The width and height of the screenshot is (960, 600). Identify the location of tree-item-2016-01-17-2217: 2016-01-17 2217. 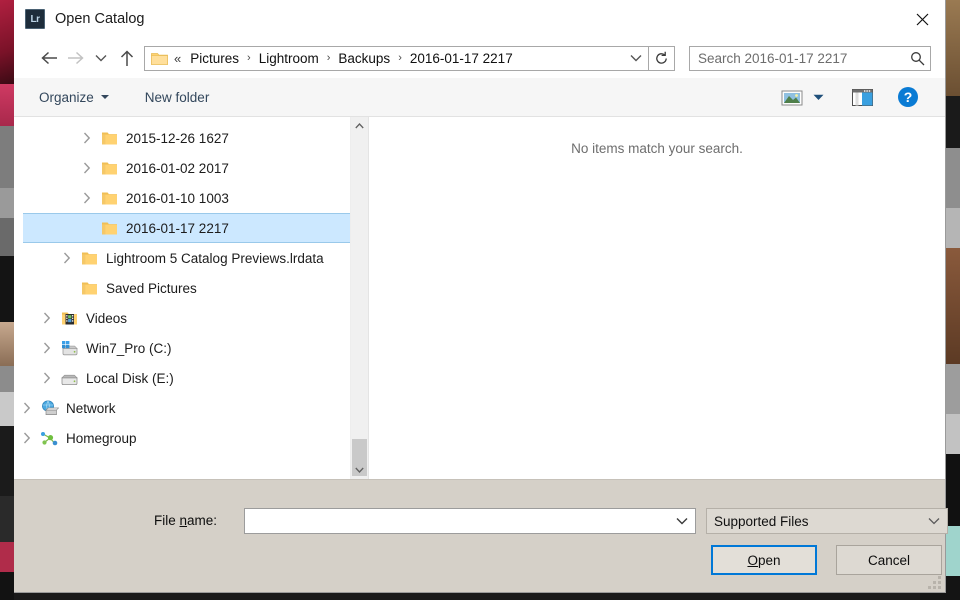
(193, 228).